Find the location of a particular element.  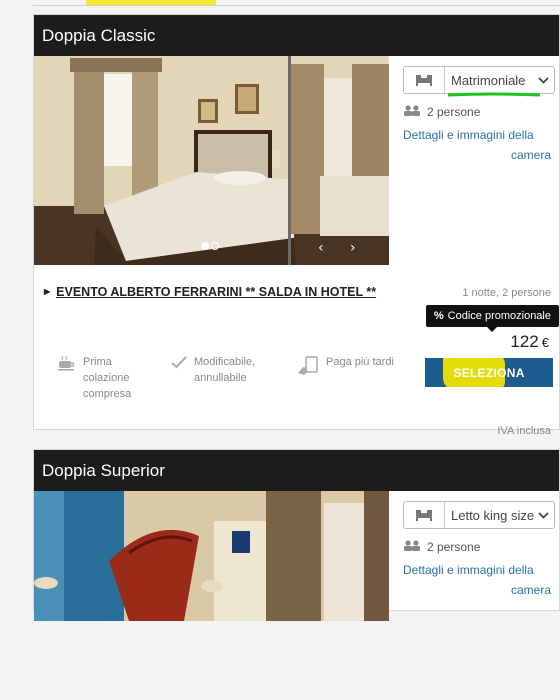

room-photo is located at coordinates (211, 556).